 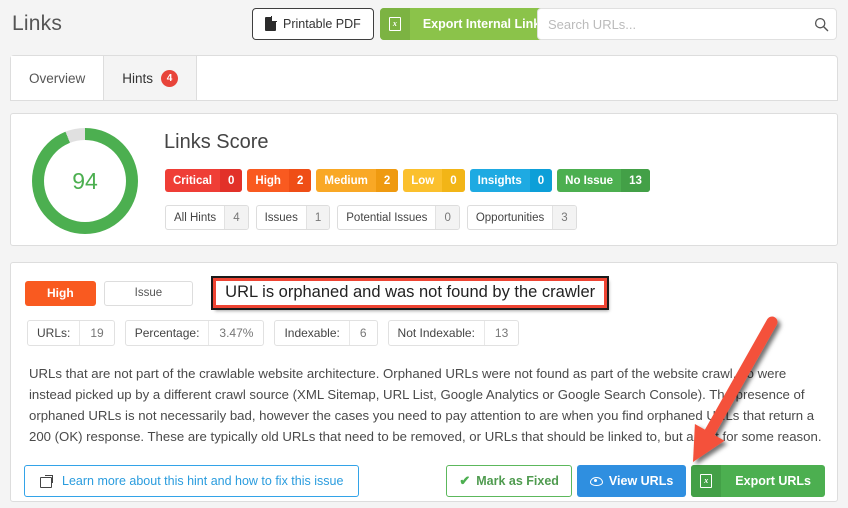 I want to click on stat-urls: URLs: 19, so click(x=71, y=333).